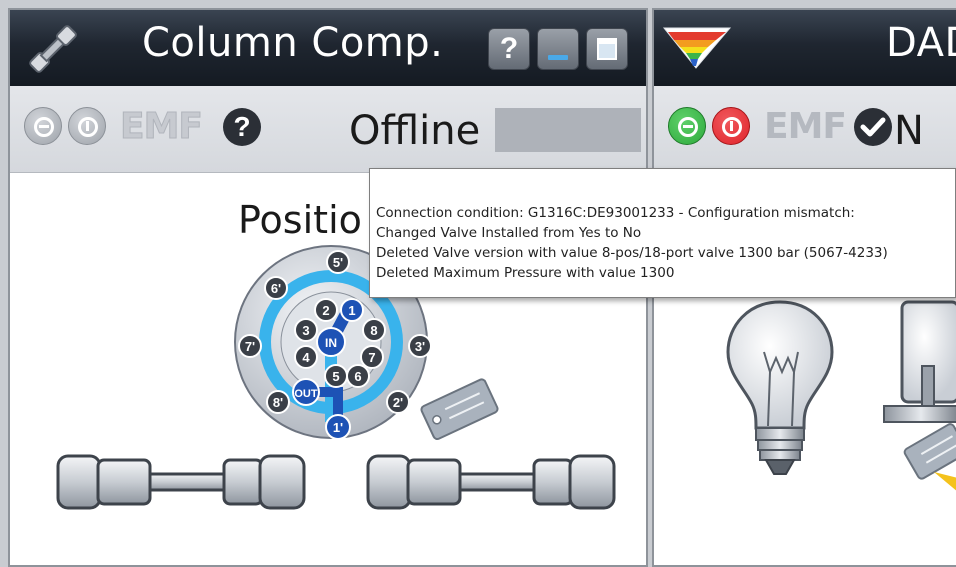 The width and height of the screenshot is (956, 567). What do you see at coordinates (300, 220) in the screenshot?
I see `valve-position-label: Positio` at bounding box center [300, 220].